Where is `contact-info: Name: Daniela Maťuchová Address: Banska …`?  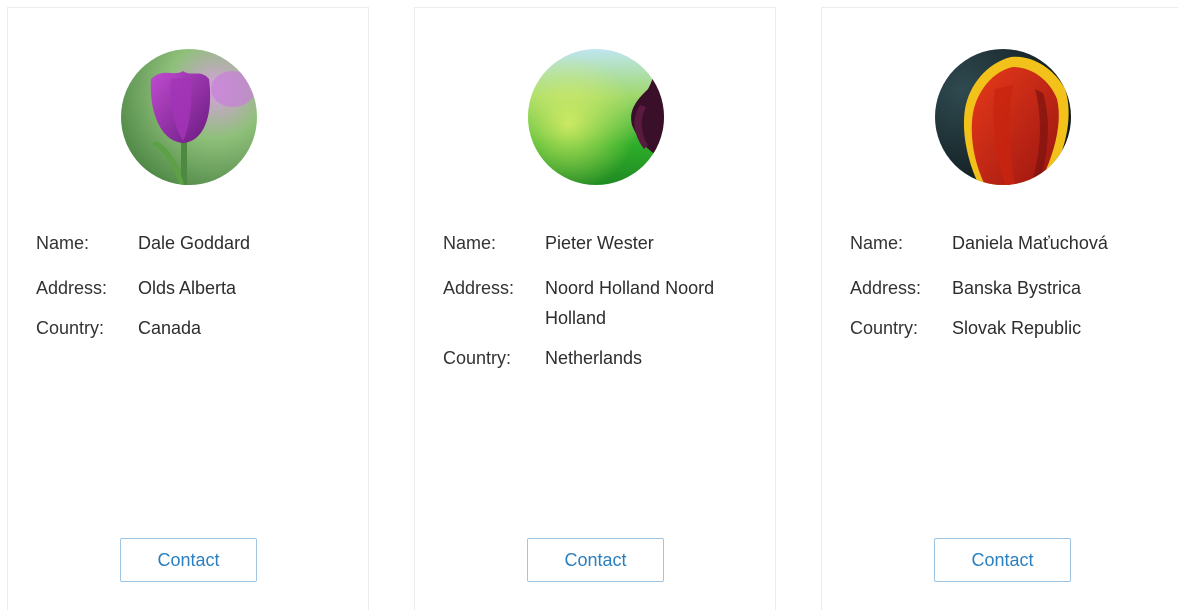 contact-info: Name: Daniela Maťuchová Address: Banska … is located at coordinates (1005, 293).